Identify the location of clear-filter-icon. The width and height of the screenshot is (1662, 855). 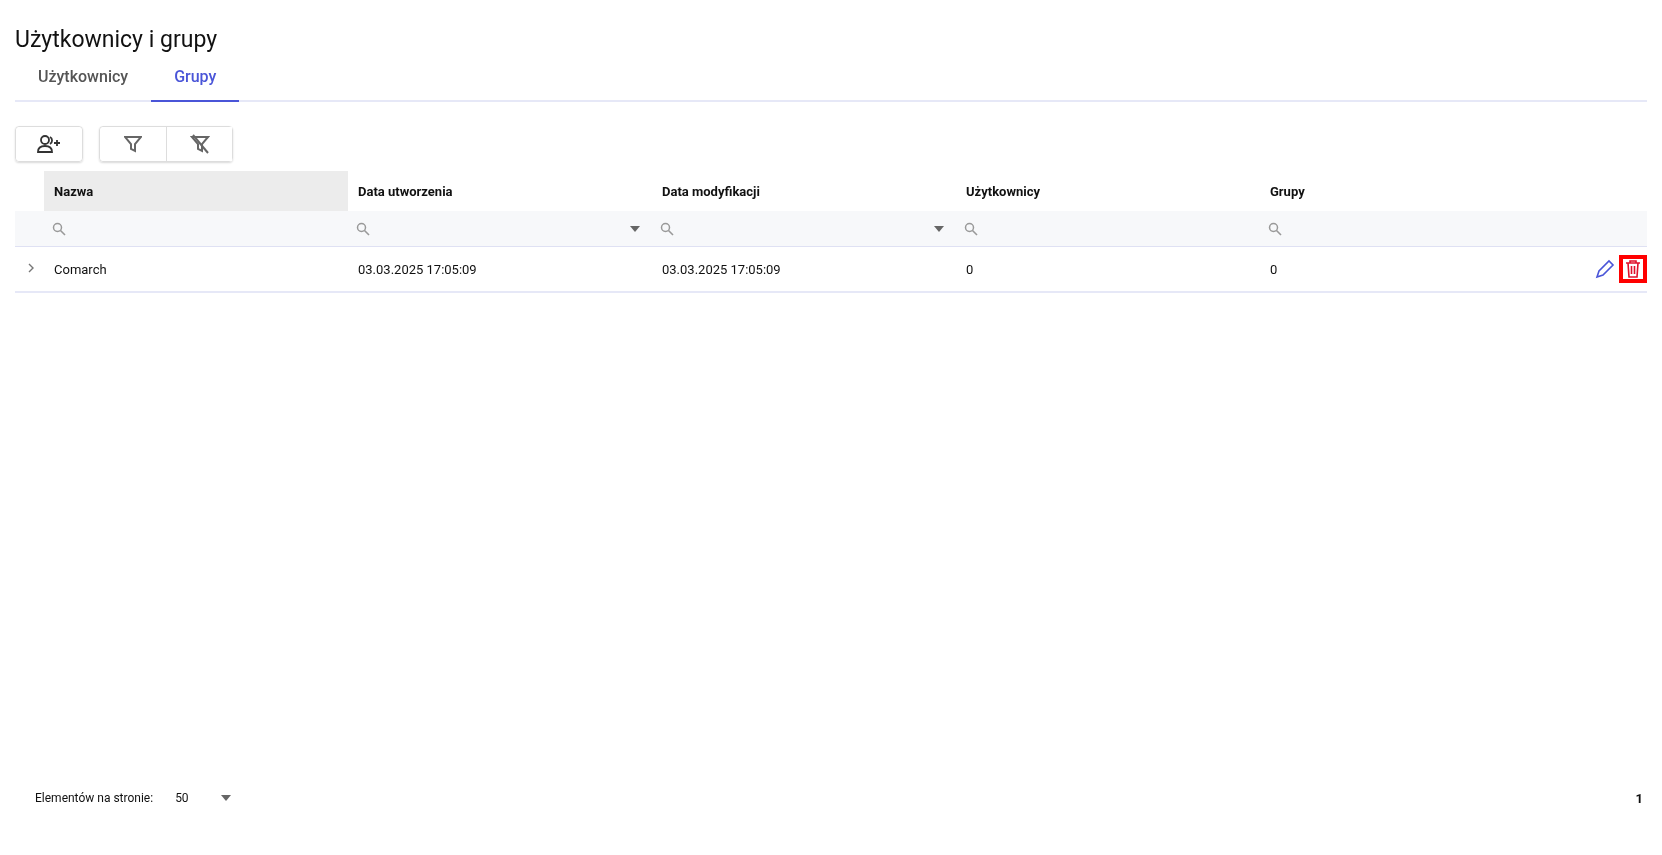
(199, 144).